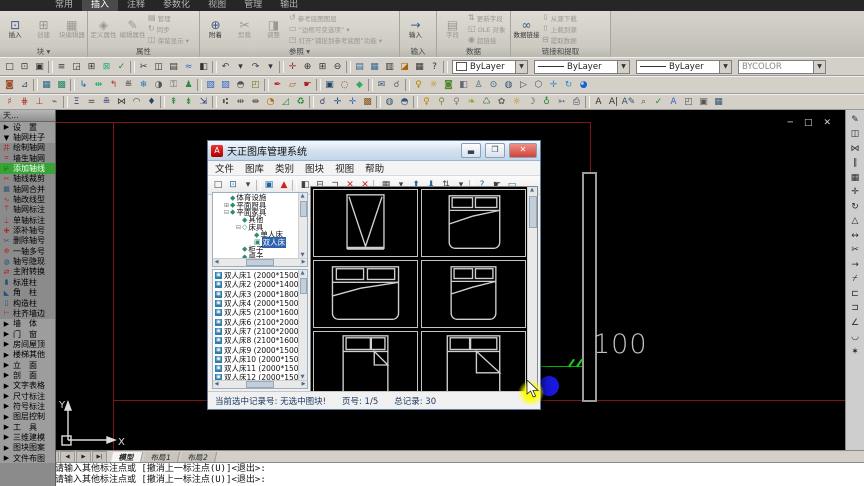 The image size is (864, 486). Describe the element at coordinates (302, 226) in the screenshot. I see `tree-vscrollbar: ▲ ▼` at that location.